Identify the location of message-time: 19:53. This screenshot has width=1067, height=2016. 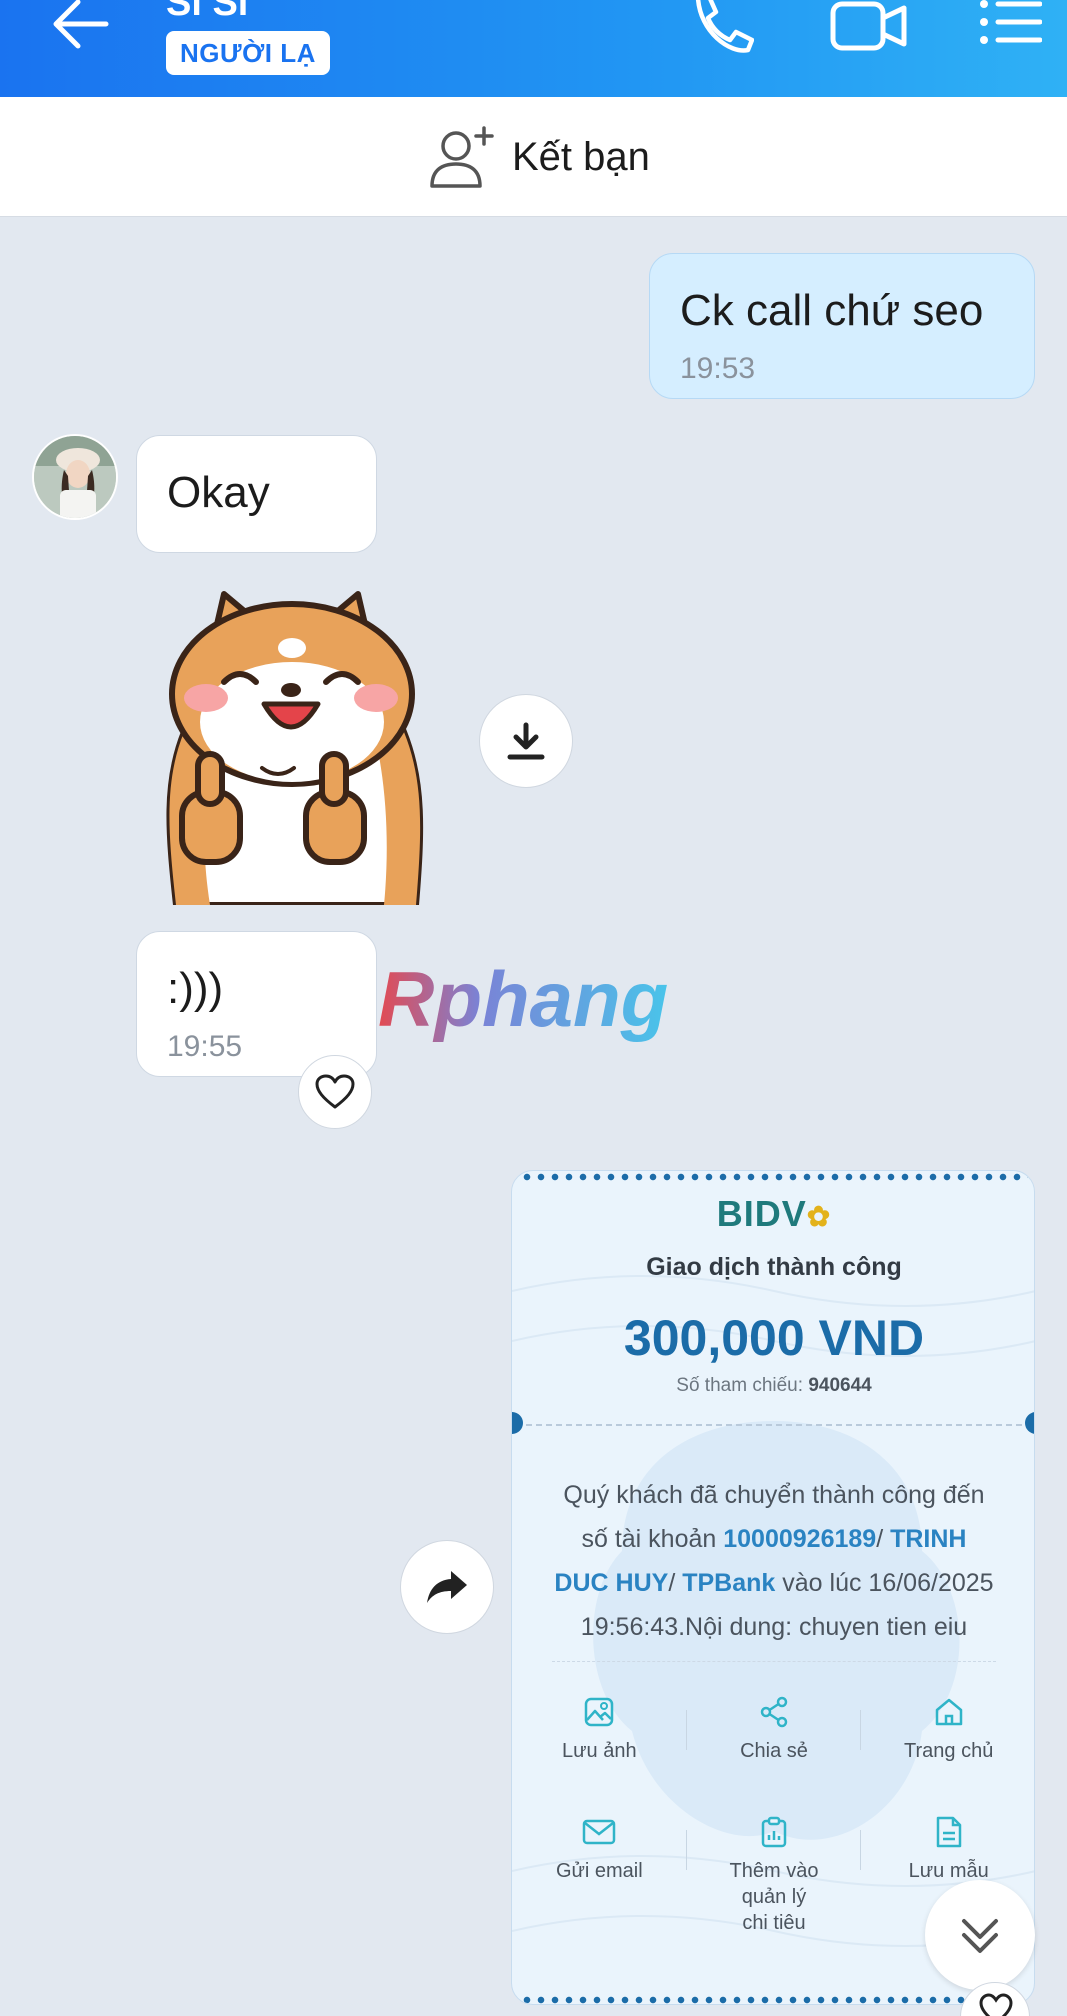
(718, 368).